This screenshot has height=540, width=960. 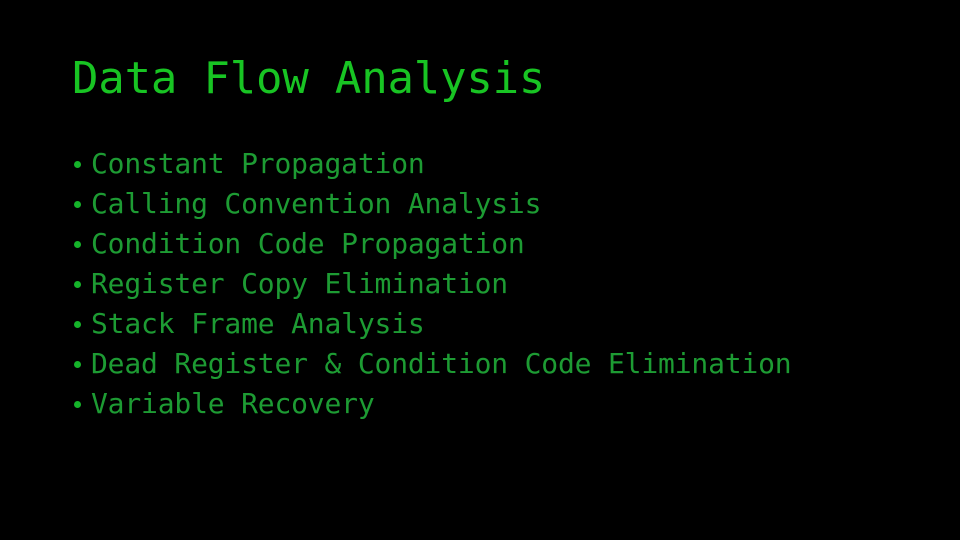 I want to click on list-item: Condition Code Propagation, so click(x=502, y=244).